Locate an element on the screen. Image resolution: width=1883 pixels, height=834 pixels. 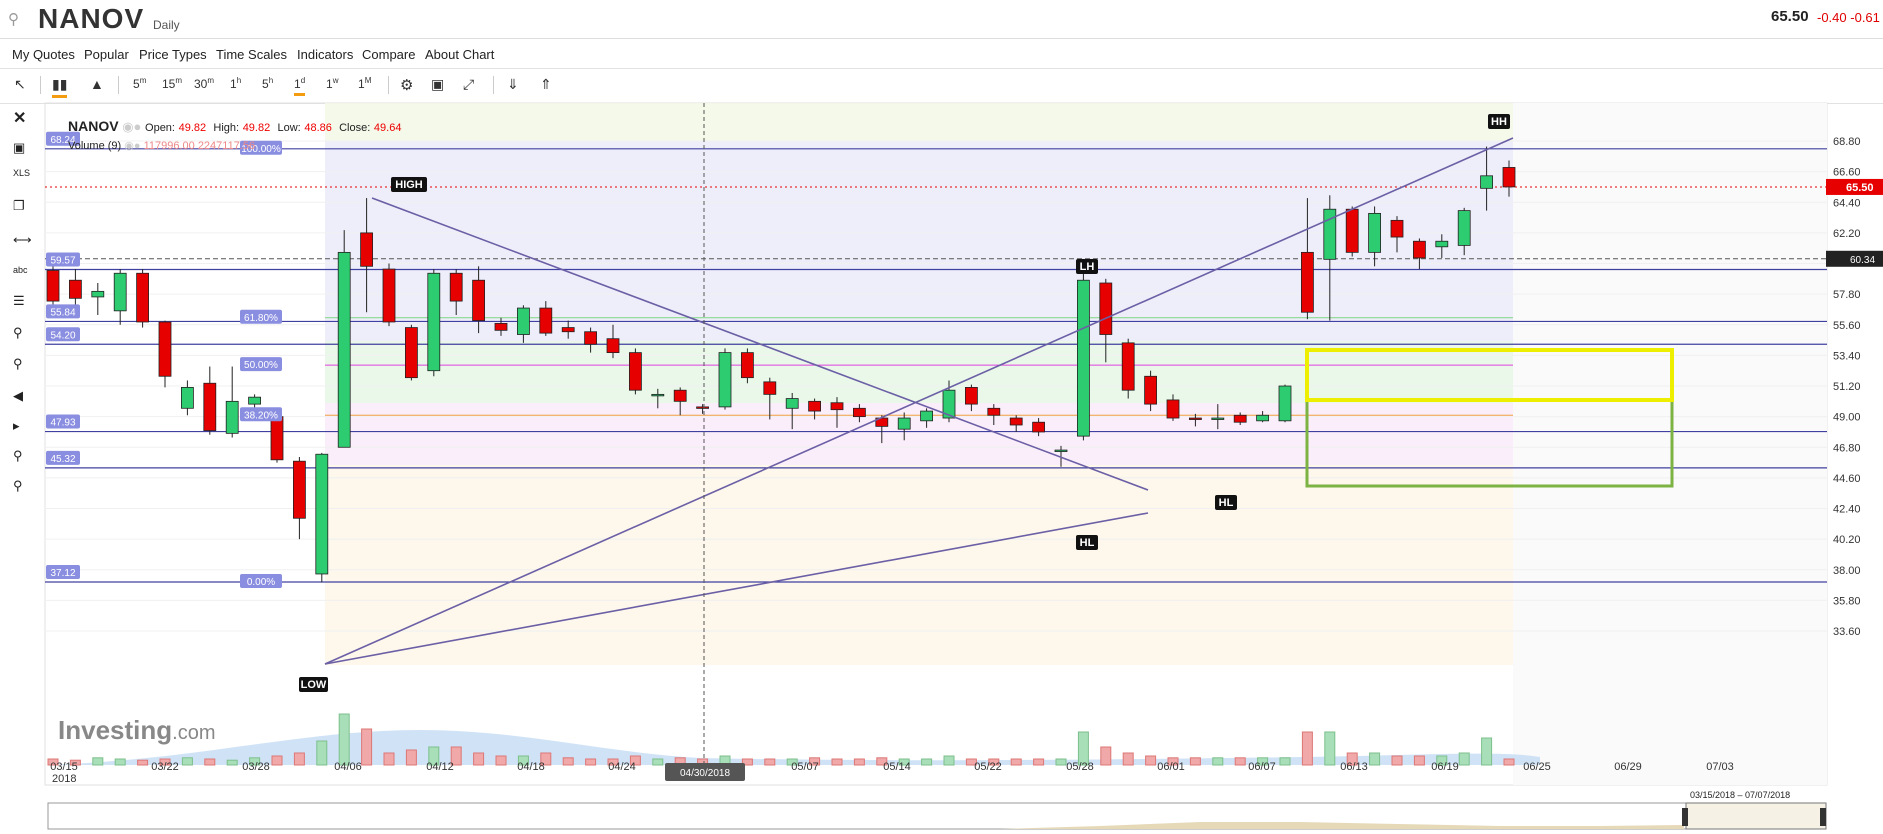
fib-zone-top is located at coordinates (919, 122).